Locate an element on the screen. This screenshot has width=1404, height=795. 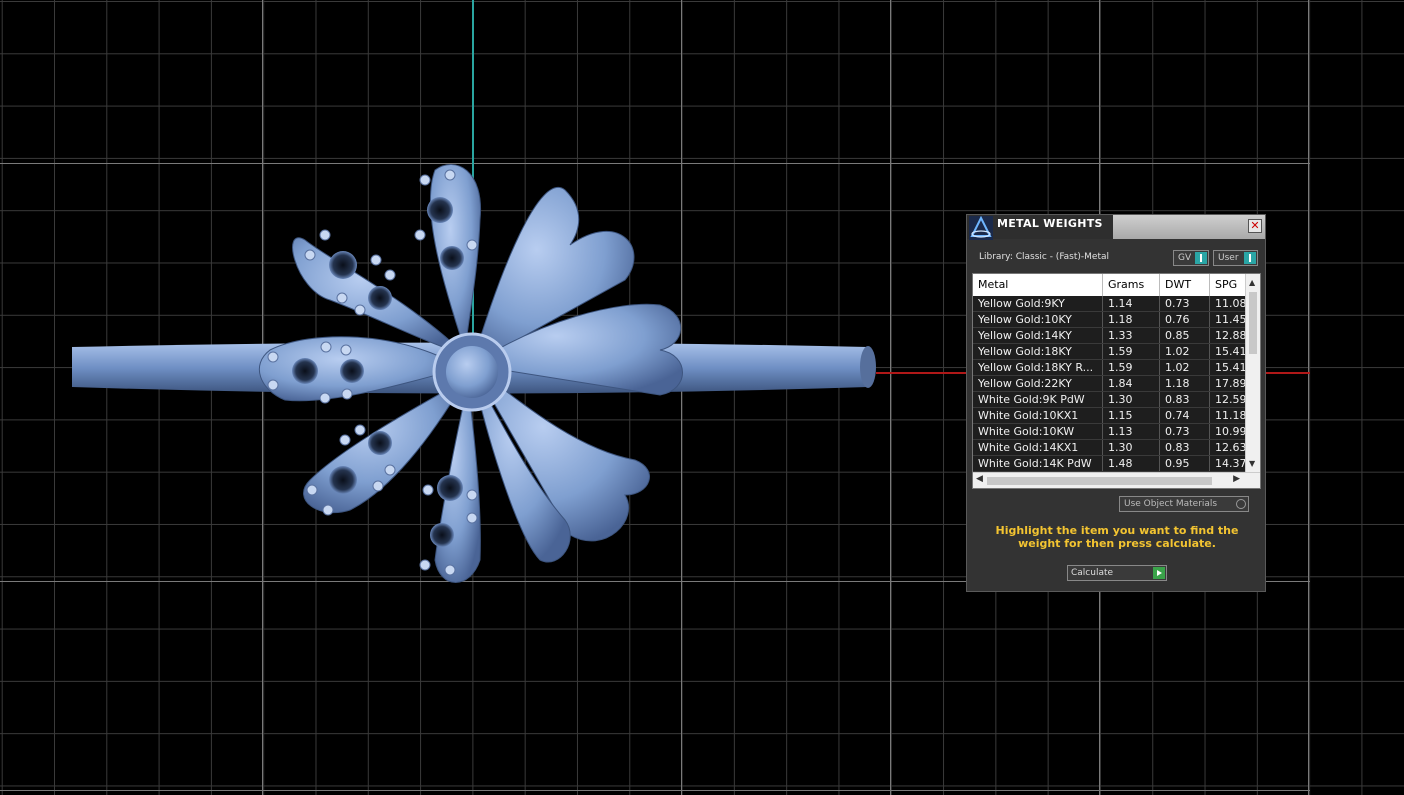
column-header-metal: Metal is located at coordinates (1038, 285).